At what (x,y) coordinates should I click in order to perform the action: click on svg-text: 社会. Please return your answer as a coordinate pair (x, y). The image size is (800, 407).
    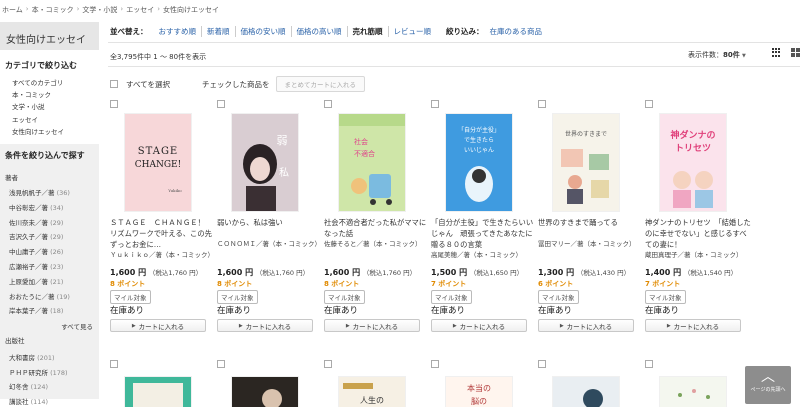
    Looking at the image, I should click on (361, 141).